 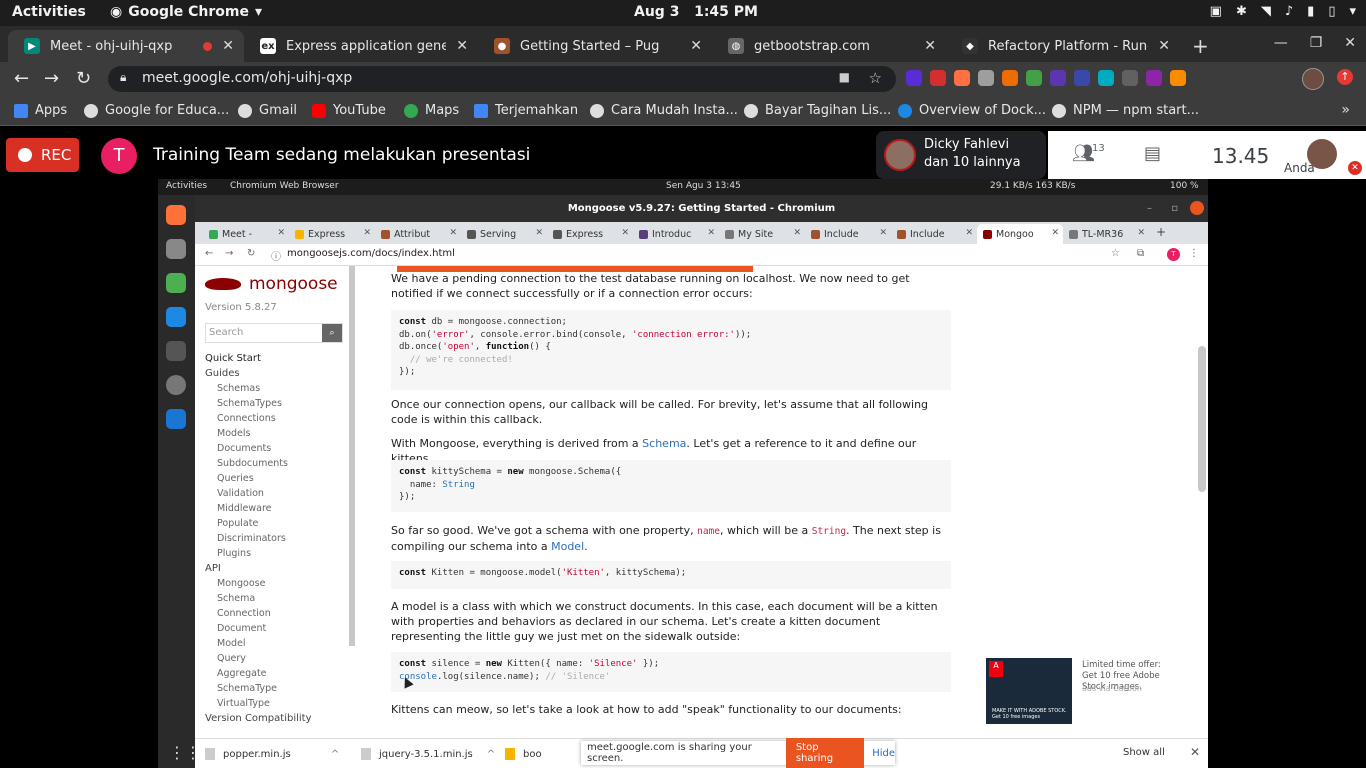 What do you see at coordinates (1152, 153) in the screenshot?
I see `chat-icon: ▤` at bounding box center [1152, 153].